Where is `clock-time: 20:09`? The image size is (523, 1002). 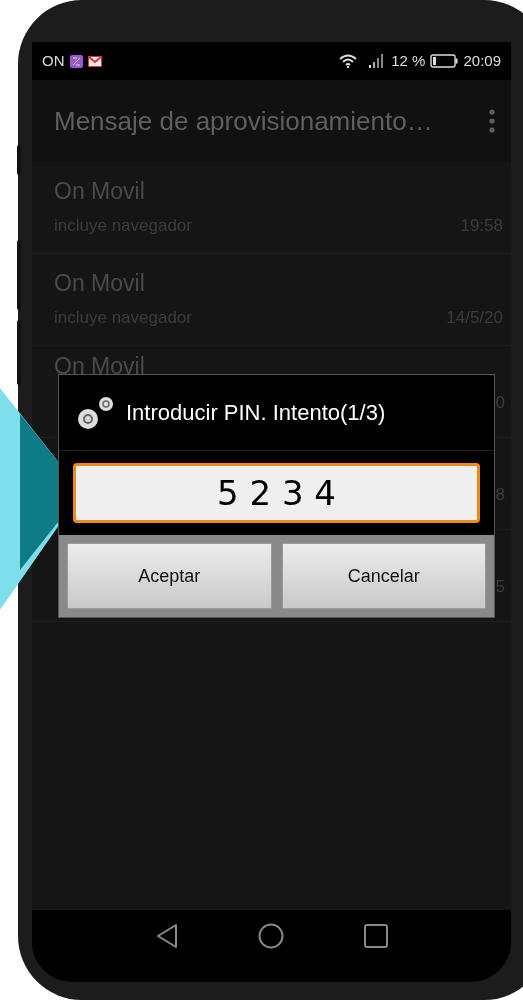 clock-time: 20:09 is located at coordinates (482, 60).